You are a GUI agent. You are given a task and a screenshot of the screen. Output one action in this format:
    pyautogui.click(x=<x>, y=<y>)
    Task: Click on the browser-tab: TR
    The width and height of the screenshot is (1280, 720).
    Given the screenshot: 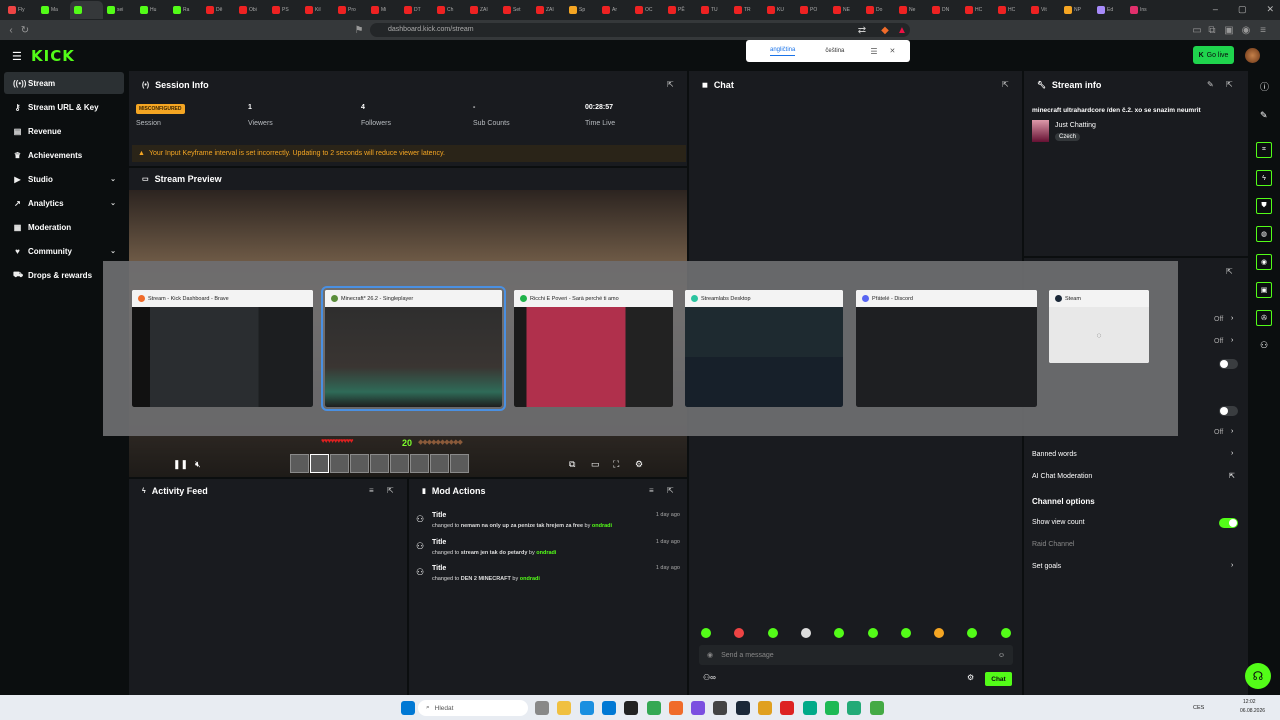 What is the action you would take?
    pyautogui.click(x=746, y=10)
    